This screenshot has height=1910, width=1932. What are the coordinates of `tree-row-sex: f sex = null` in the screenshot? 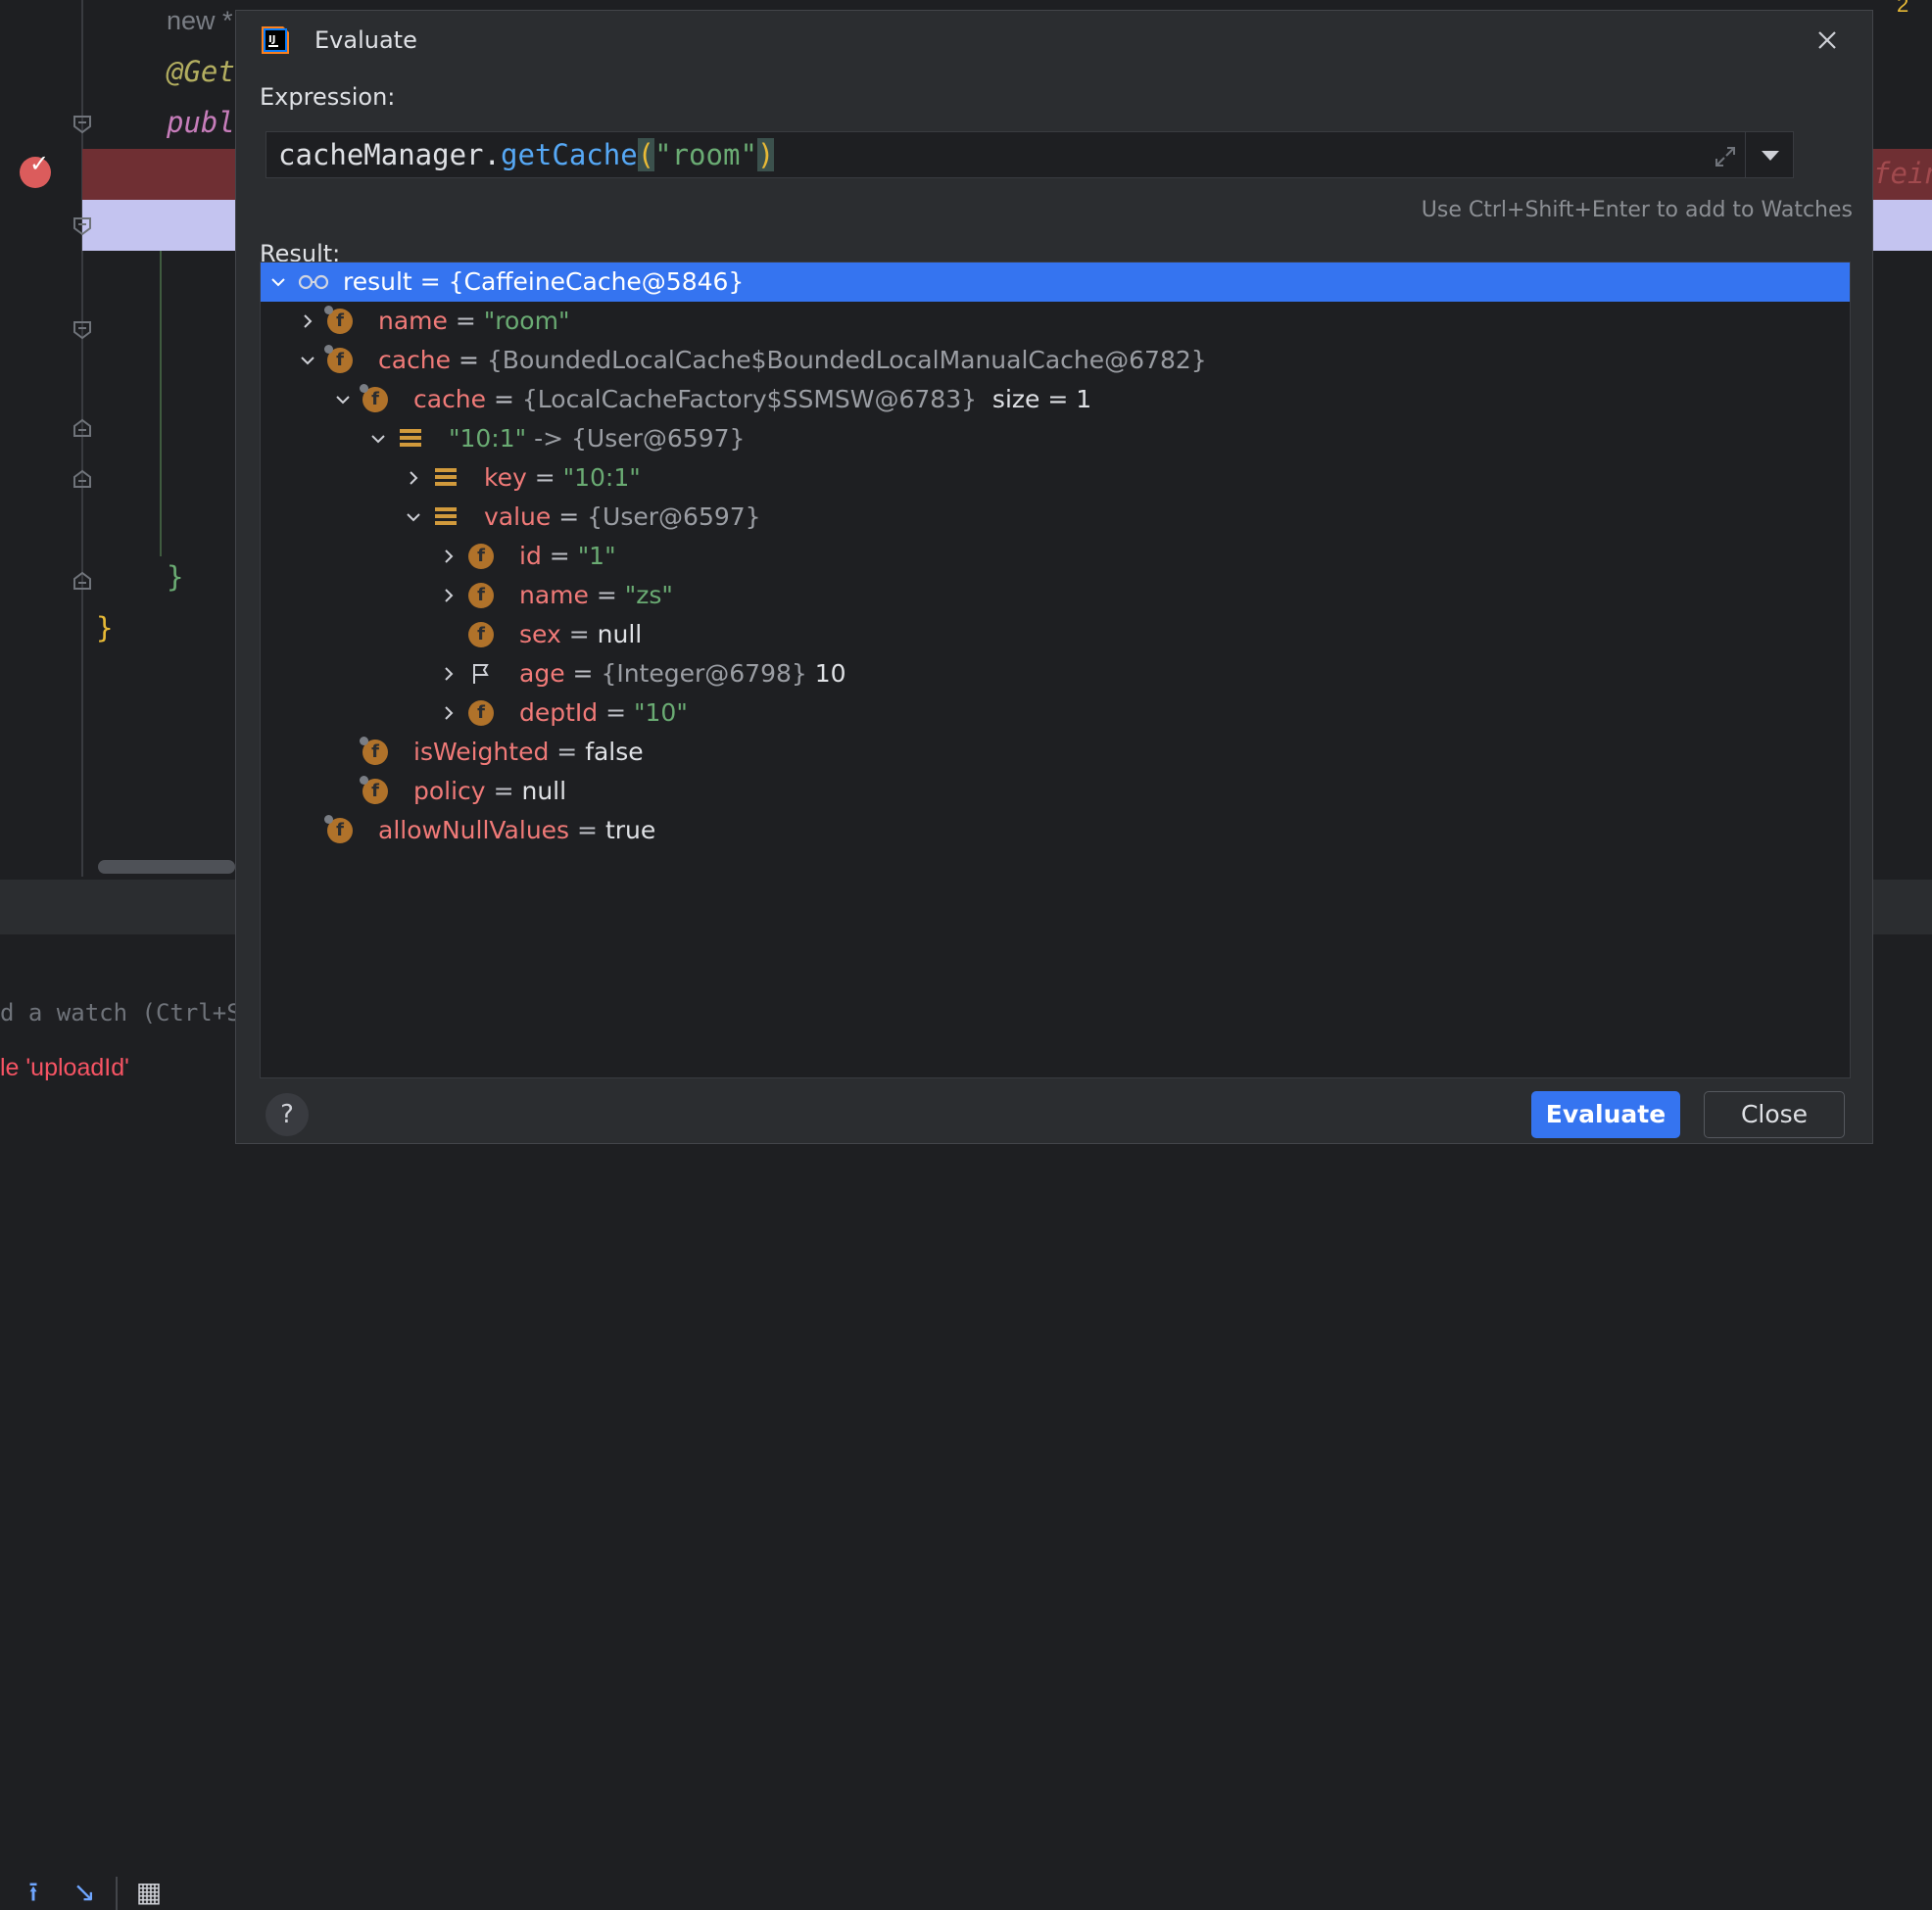 It's located at (1055, 634).